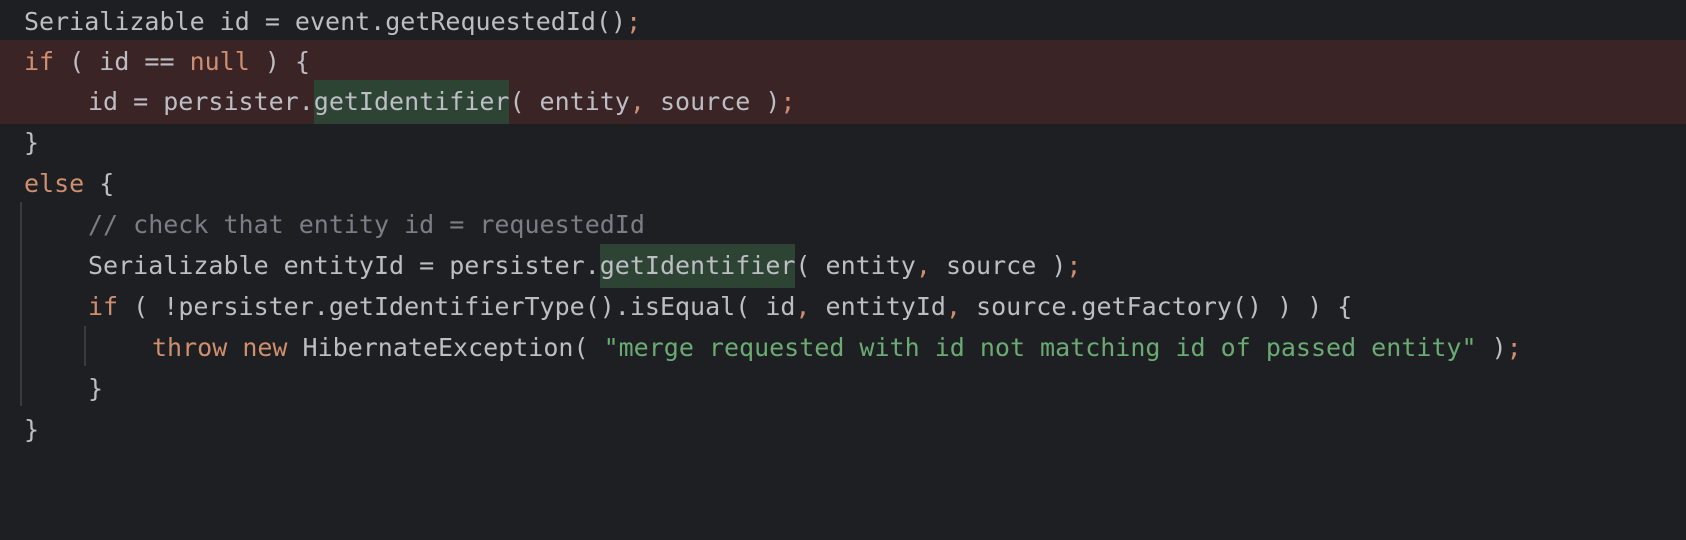 This screenshot has height=540, width=1686. I want to click on code-token: else, so click(54, 183).